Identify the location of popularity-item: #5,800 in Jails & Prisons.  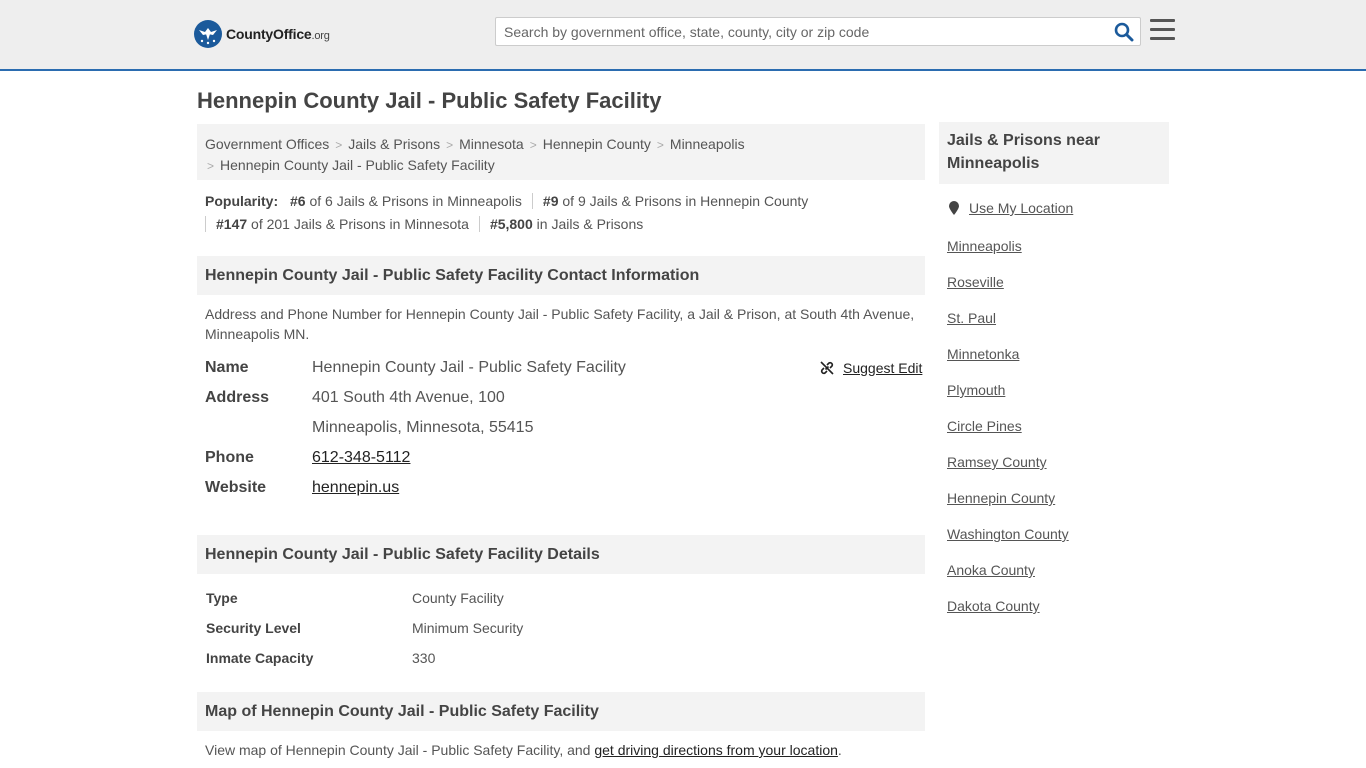
(566, 224).